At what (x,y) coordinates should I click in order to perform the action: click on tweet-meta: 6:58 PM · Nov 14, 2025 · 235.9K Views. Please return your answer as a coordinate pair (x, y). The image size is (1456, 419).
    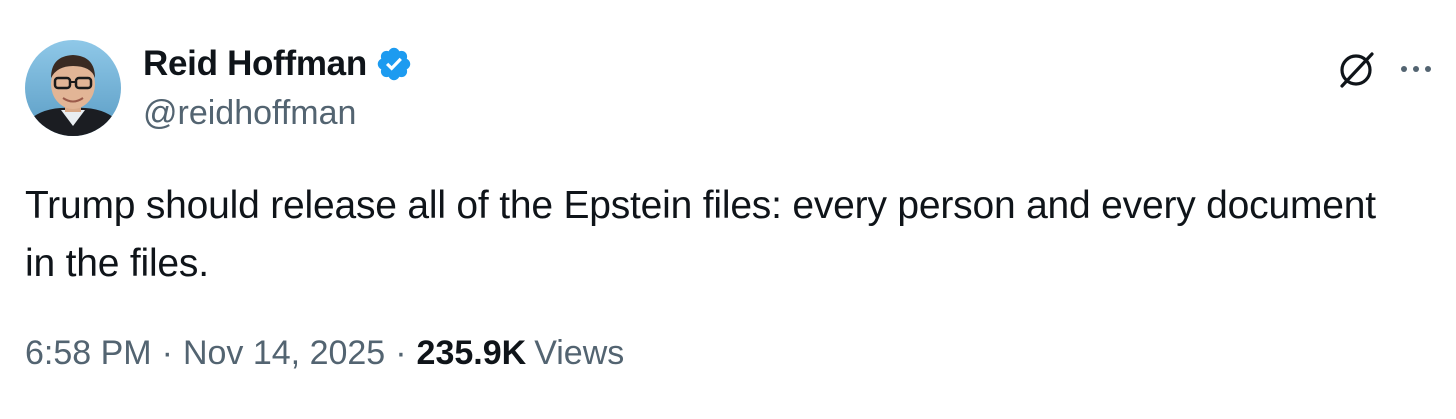
    Looking at the image, I should click on (324, 353).